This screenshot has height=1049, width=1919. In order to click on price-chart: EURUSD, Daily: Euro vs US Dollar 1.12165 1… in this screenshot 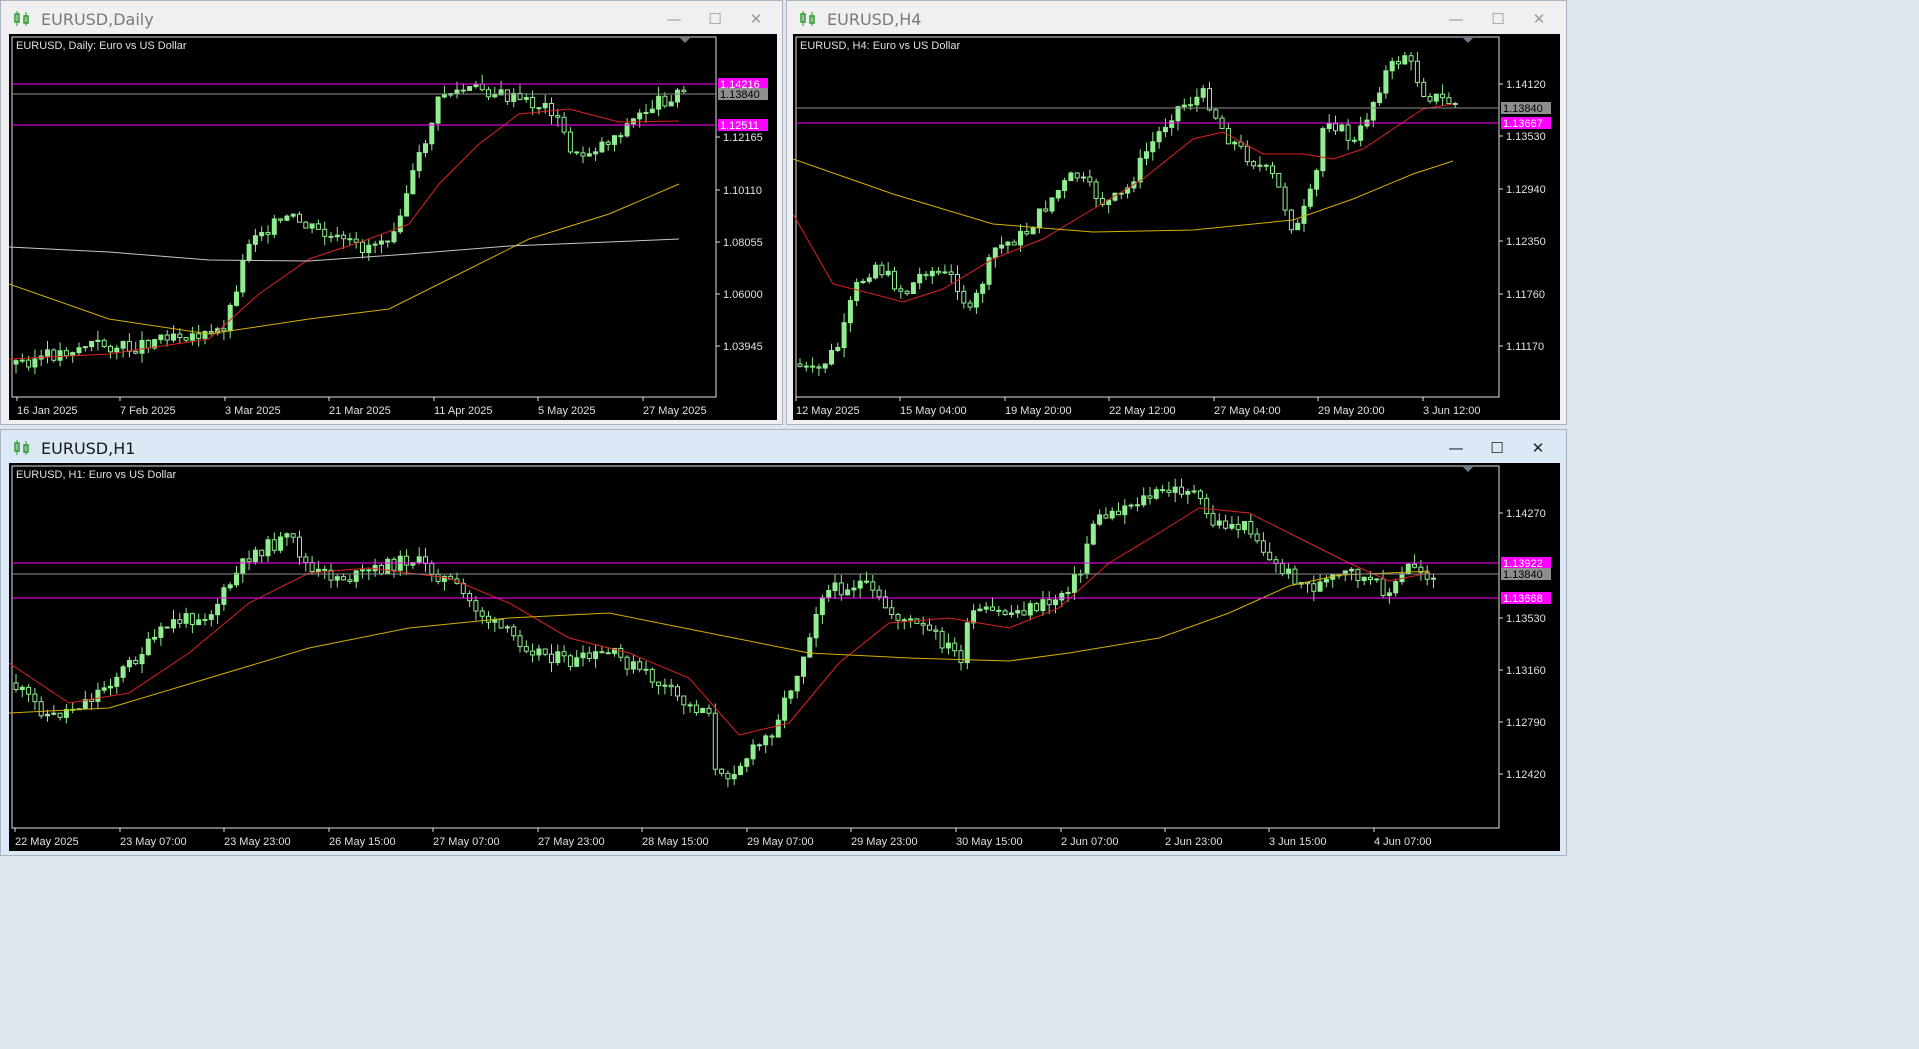, I will do `click(393, 227)`.